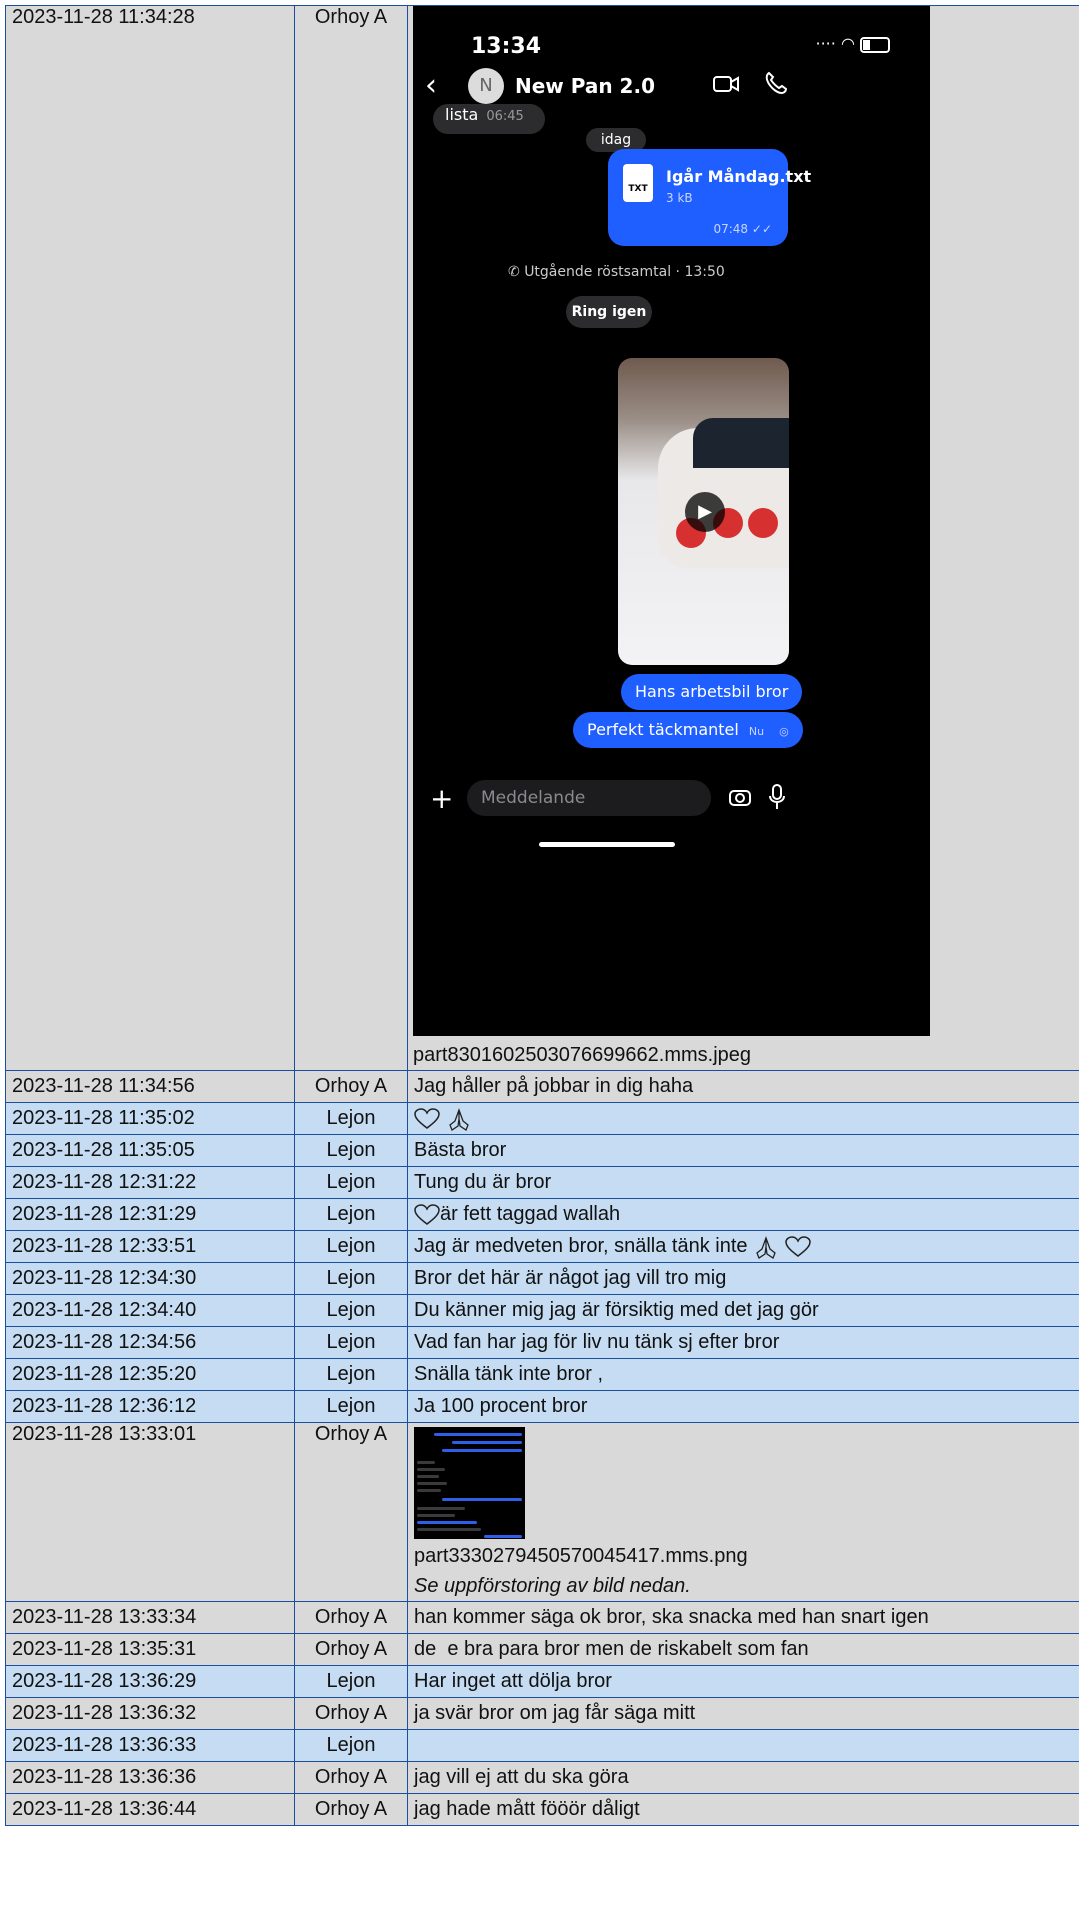 This screenshot has height=1912, width=1079. Describe the element at coordinates (679, 198) in the screenshot. I see `file-size: 3 kB` at that location.